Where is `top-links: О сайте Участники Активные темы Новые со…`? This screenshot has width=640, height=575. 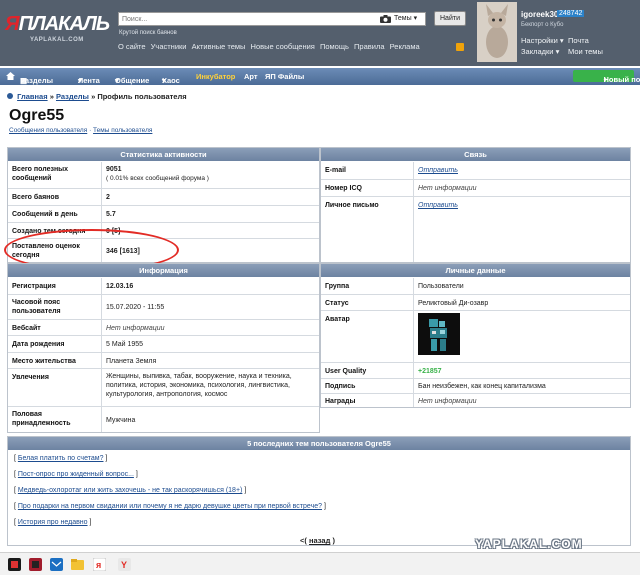
top-links: О сайте Участники Активные темы Новые со… is located at coordinates (270, 46).